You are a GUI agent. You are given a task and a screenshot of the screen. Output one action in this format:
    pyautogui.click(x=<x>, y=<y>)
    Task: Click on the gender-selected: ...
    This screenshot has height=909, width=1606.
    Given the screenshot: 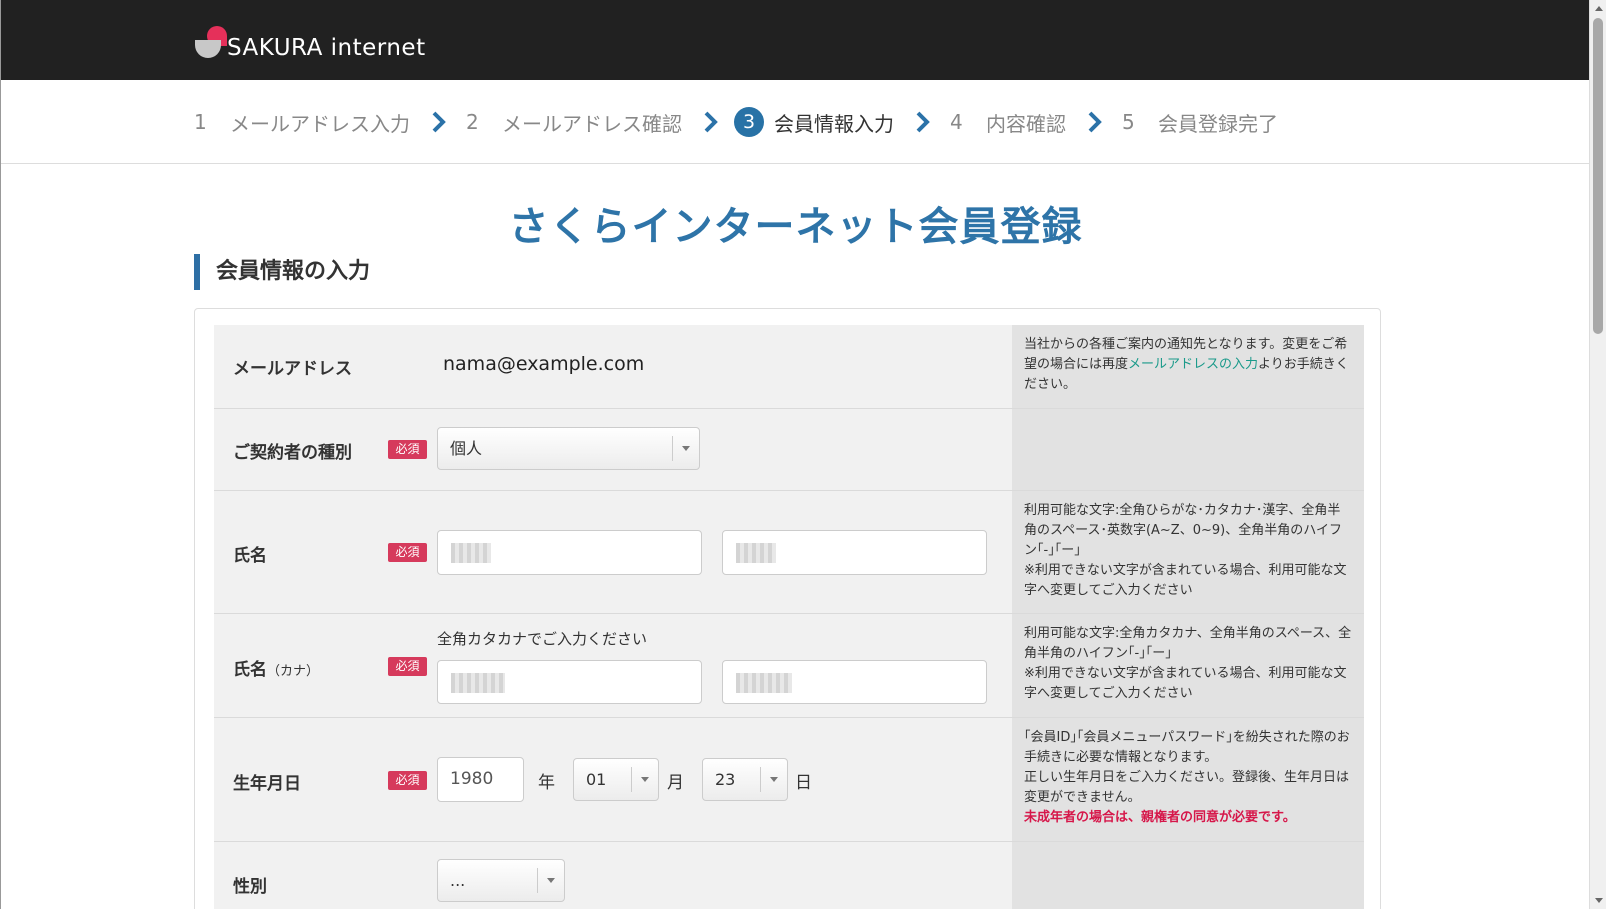 What is the action you would take?
    pyautogui.click(x=458, y=880)
    